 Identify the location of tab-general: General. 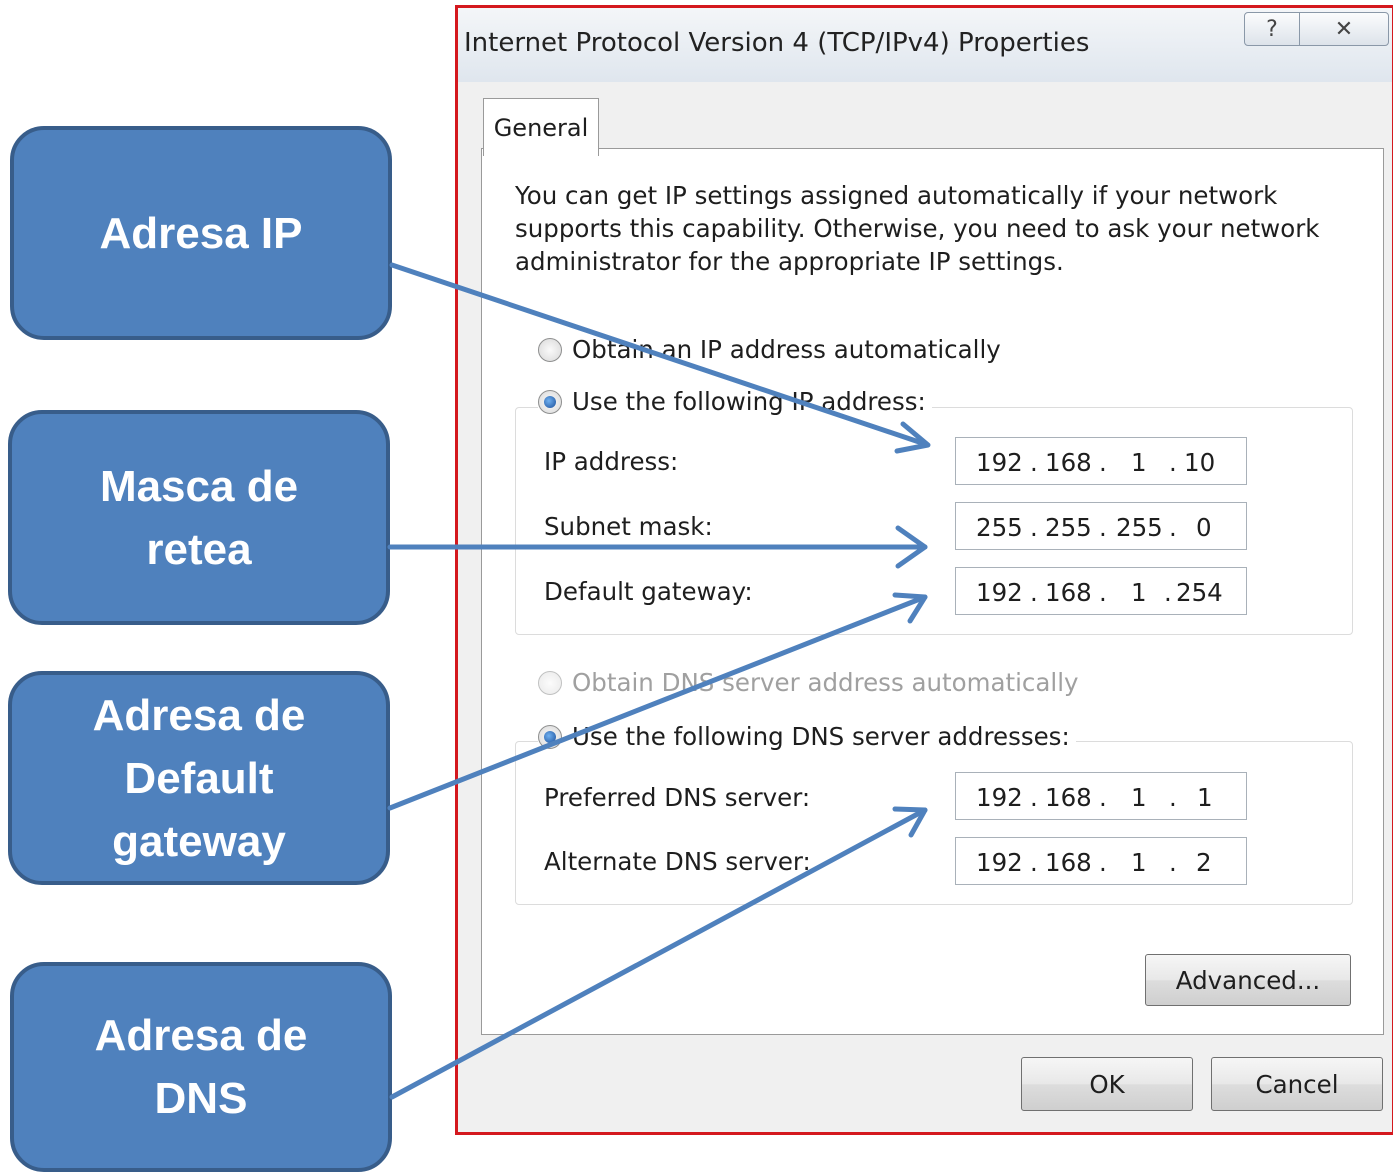
(541, 127).